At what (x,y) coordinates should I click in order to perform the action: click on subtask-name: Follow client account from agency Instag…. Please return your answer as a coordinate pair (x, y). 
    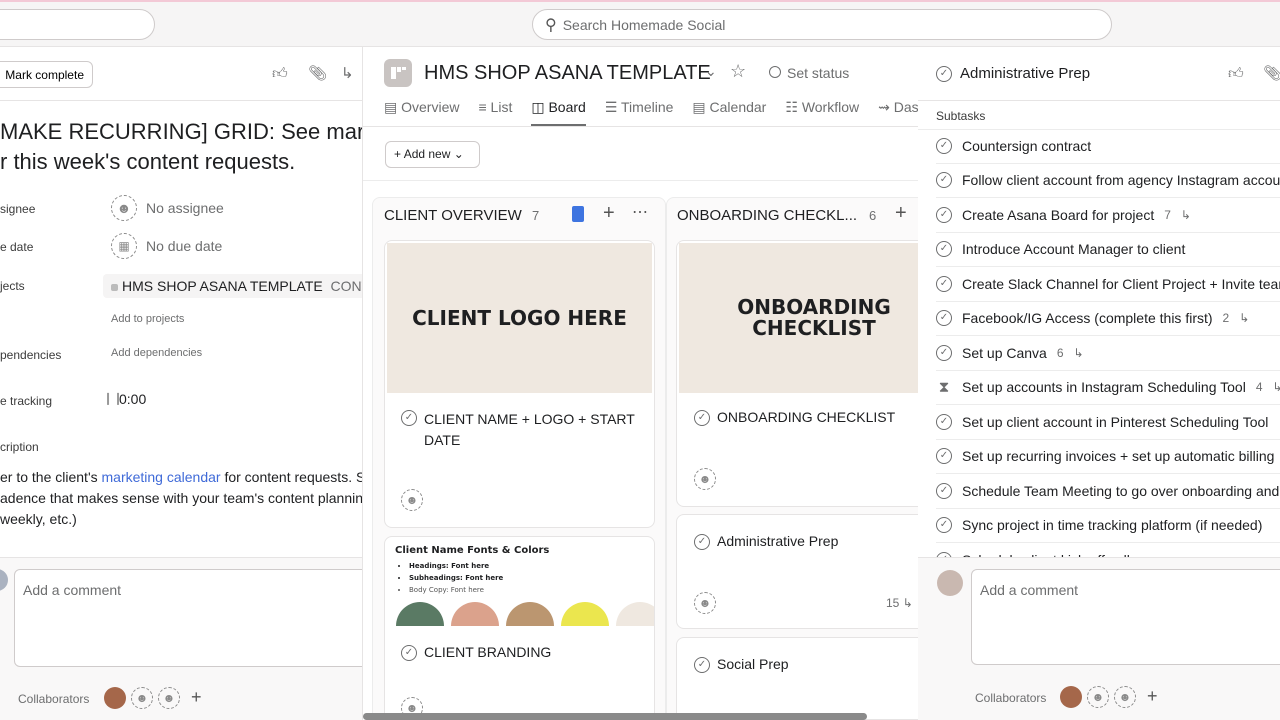
    Looking at the image, I should click on (1121, 180).